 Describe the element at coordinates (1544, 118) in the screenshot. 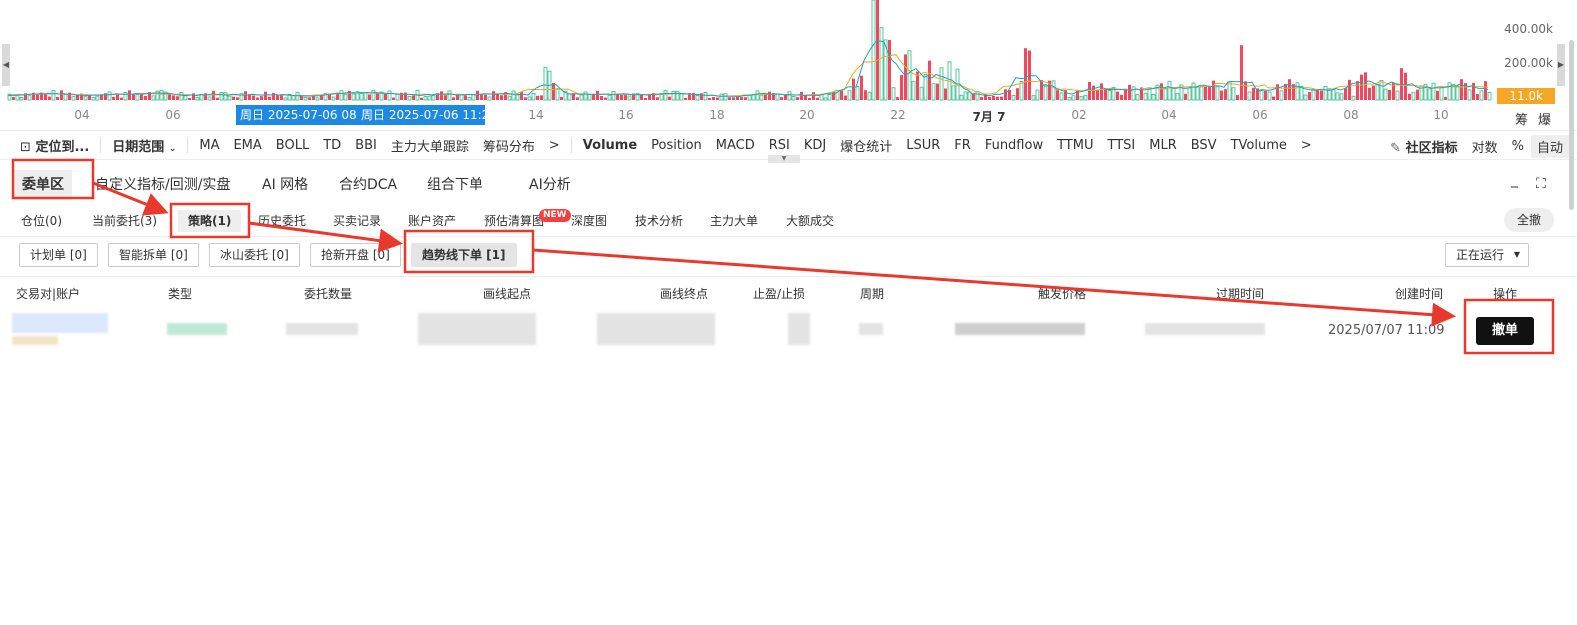

I see `liquidation-toggle: 爆` at that location.